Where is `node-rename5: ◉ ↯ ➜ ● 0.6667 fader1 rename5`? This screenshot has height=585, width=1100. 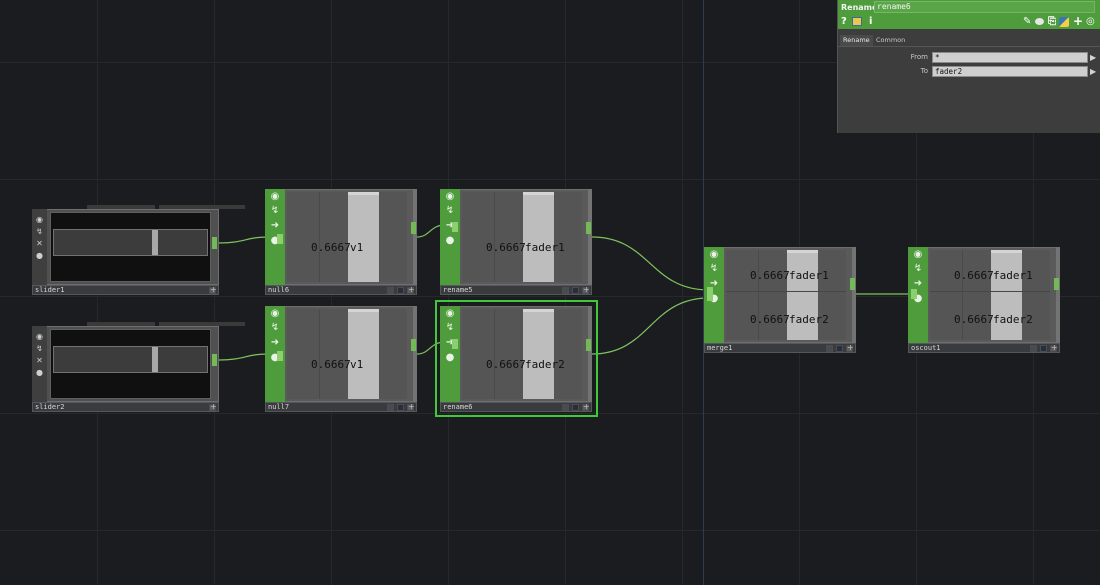
node-rename5: ◉ ↯ ➜ ● 0.6667 fader1 rename5 is located at coordinates (516, 242).